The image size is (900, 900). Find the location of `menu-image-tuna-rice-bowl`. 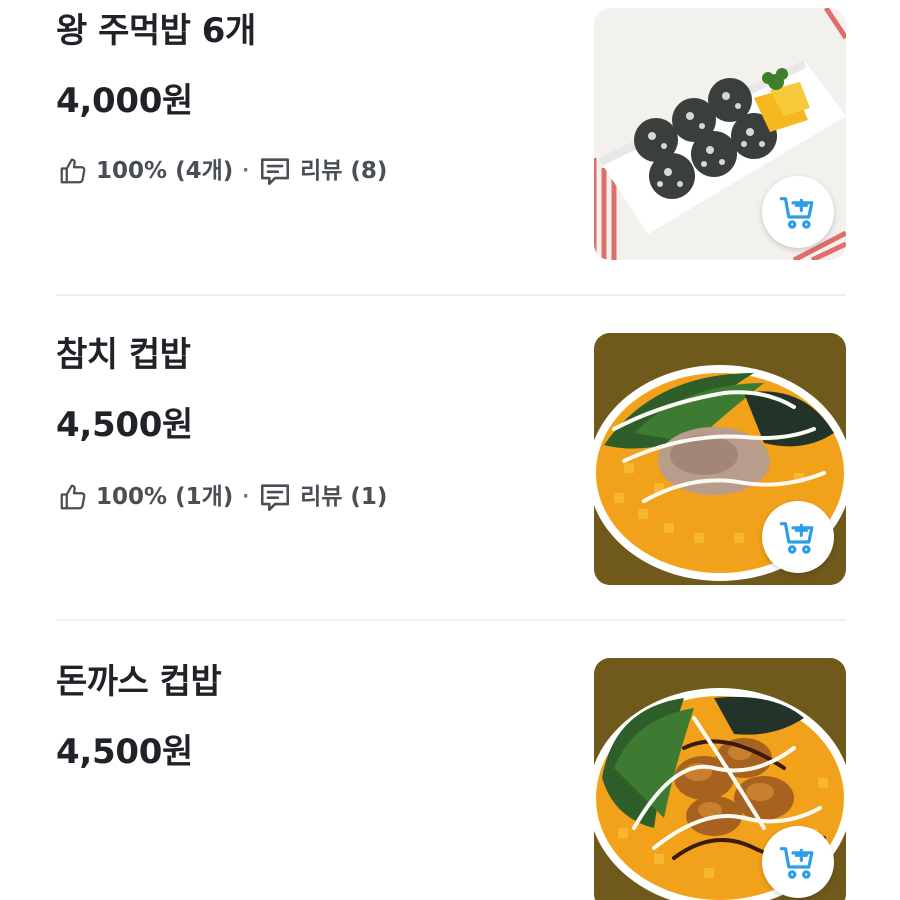

menu-image-tuna-rice-bowl is located at coordinates (720, 459).